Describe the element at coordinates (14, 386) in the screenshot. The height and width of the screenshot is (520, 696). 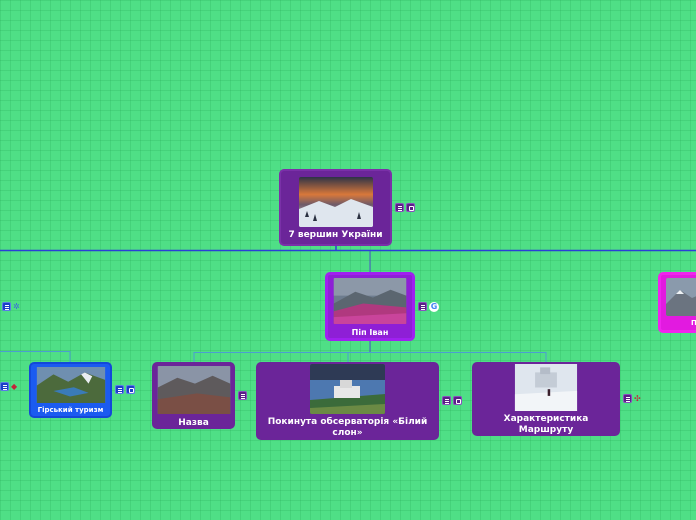
I see `pin-icon: ◆` at that location.